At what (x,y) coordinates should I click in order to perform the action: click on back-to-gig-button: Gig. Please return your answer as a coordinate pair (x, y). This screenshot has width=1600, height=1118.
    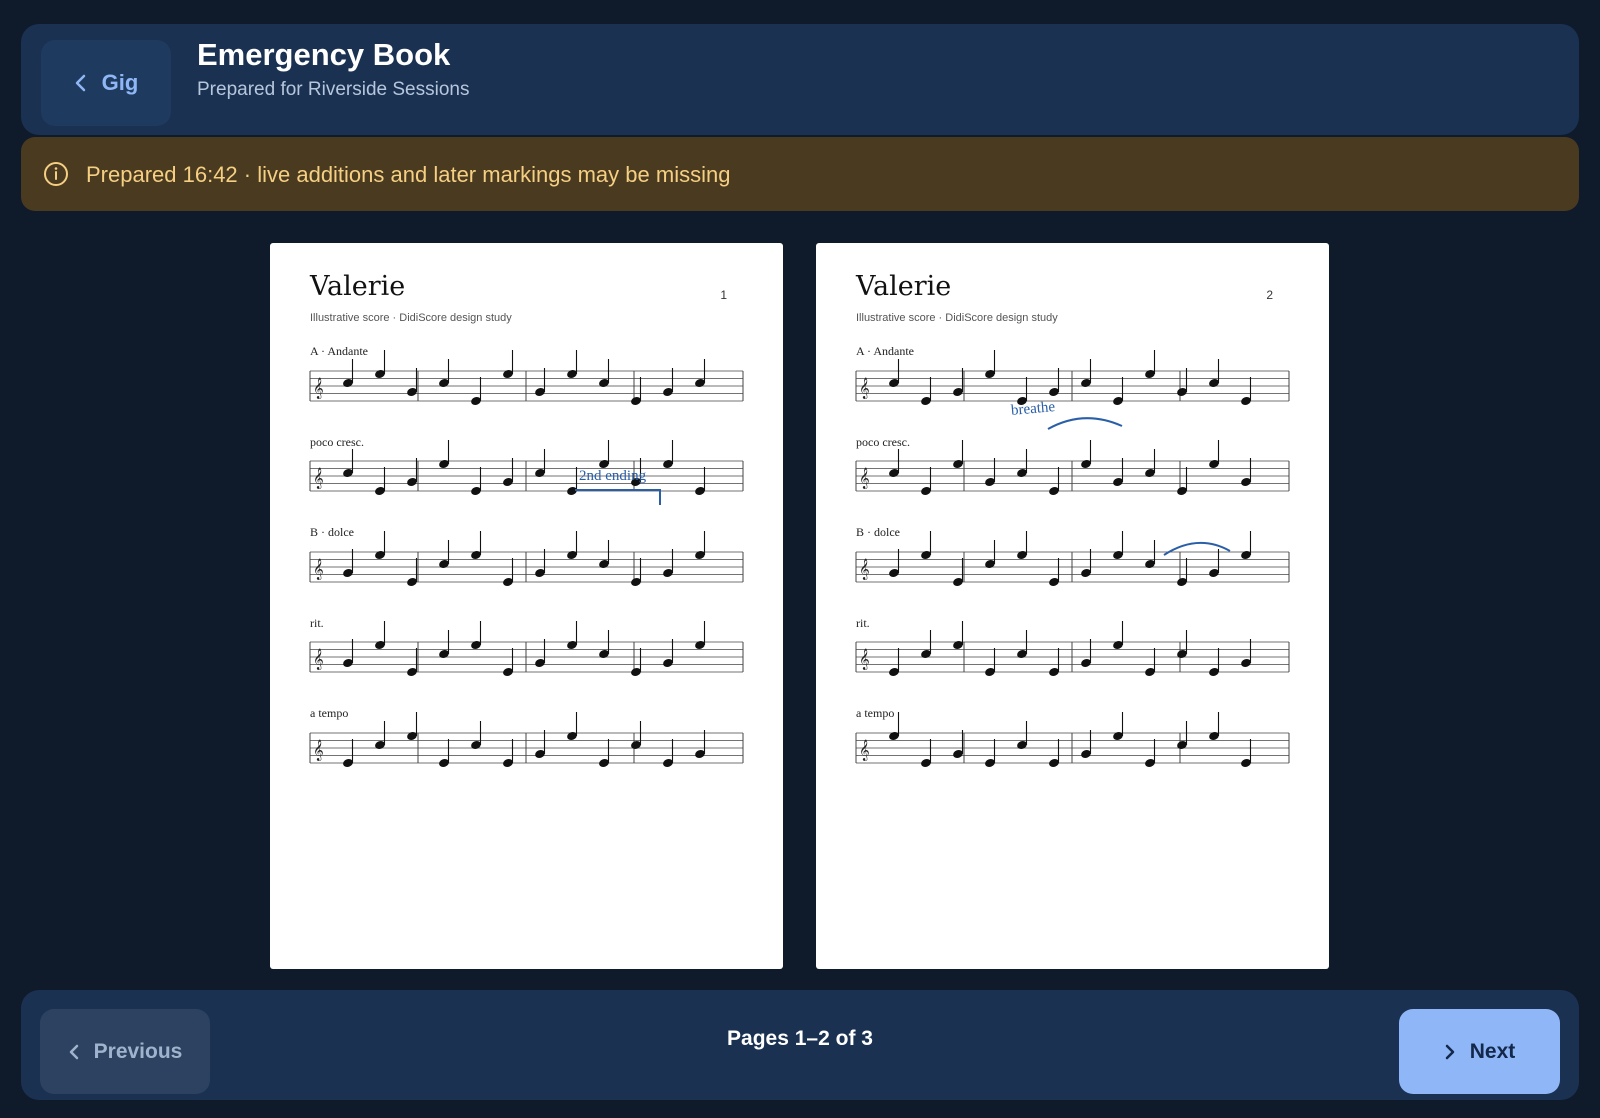
    Looking at the image, I should click on (106, 83).